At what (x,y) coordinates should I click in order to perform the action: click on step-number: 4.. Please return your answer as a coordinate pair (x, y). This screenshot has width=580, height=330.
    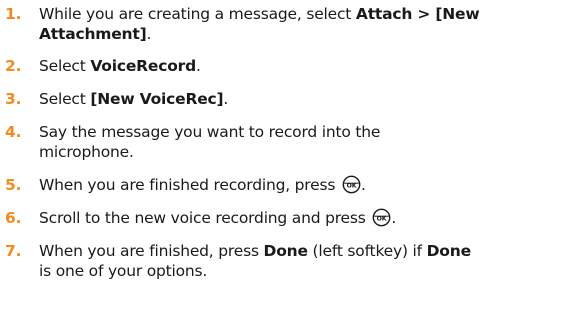
    Looking at the image, I should click on (13, 132).